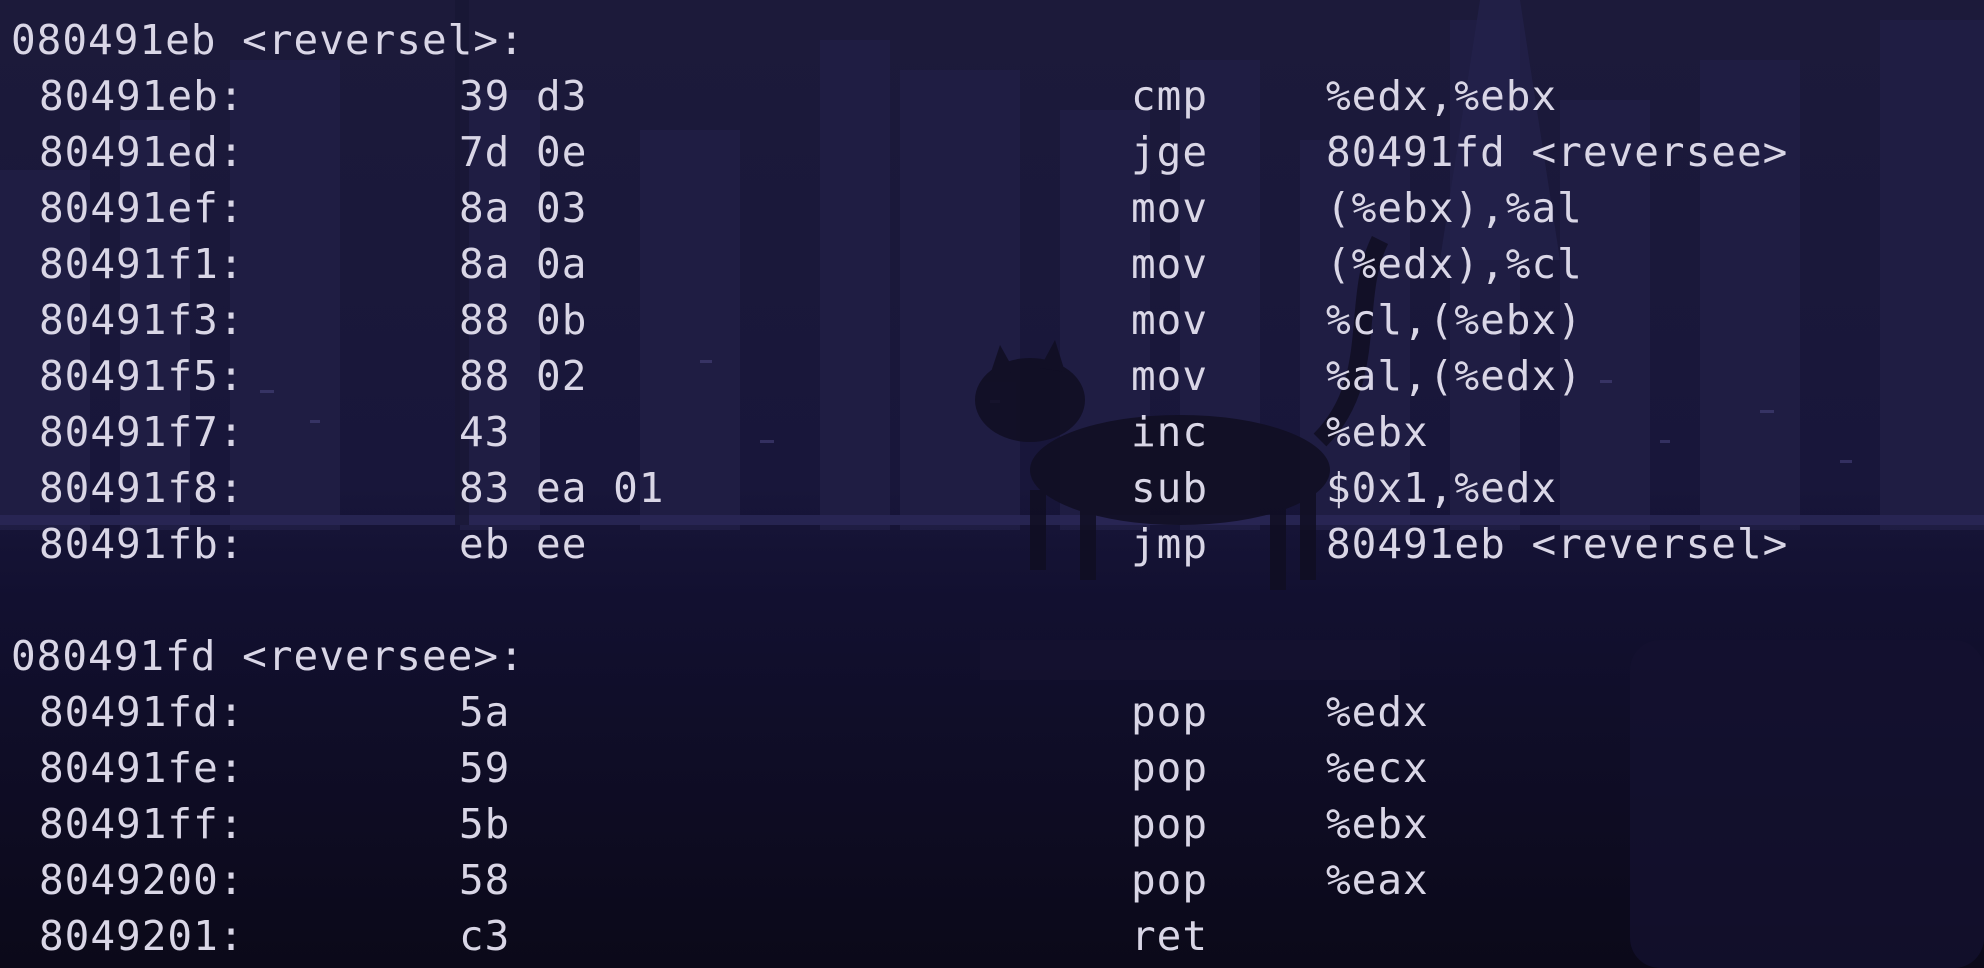 The image size is (1984, 968). I want to click on instruction-operands: %ecx, so click(1377, 768).